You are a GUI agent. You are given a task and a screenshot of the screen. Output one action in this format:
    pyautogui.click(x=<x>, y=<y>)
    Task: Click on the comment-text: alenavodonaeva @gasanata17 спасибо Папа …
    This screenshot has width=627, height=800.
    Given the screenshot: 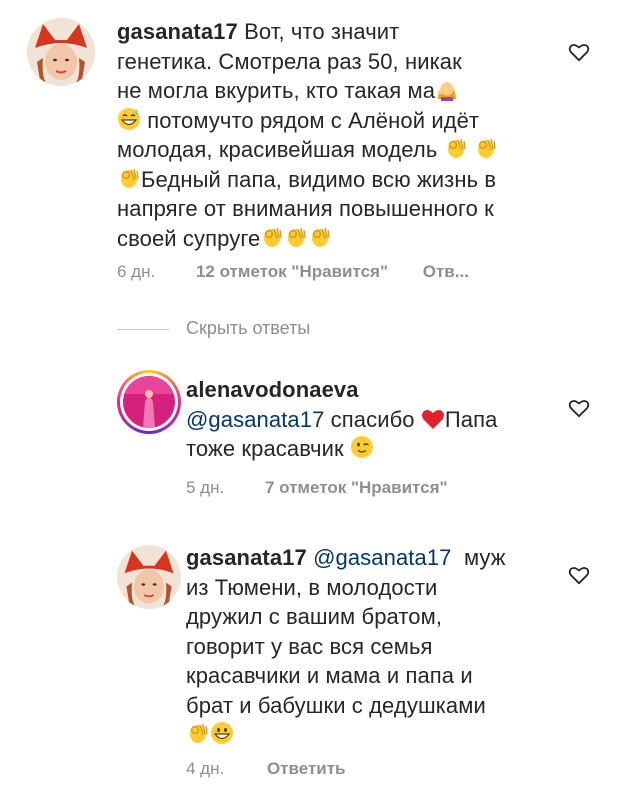 What is the action you would take?
    pyautogui.click(x=342, y=419)
    